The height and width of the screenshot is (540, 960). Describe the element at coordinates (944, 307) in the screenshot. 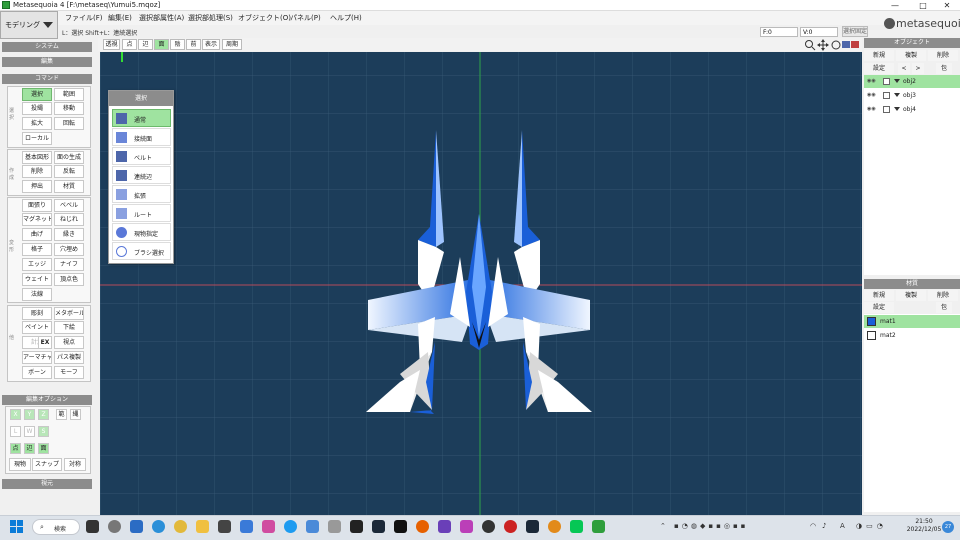

I see `material-merge-button: 包` at that location.